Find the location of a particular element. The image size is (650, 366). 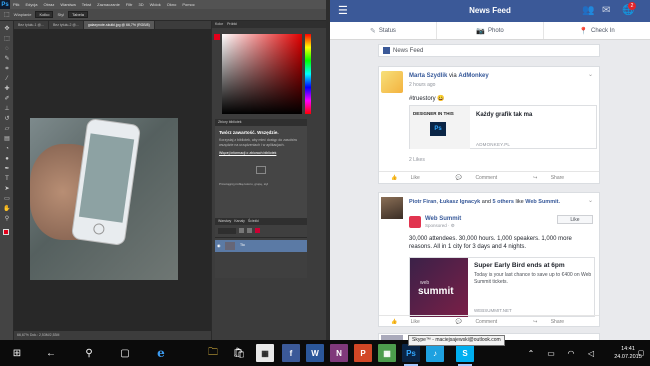

powerpoint-app-icon: P is located at coordinates (363, 353).